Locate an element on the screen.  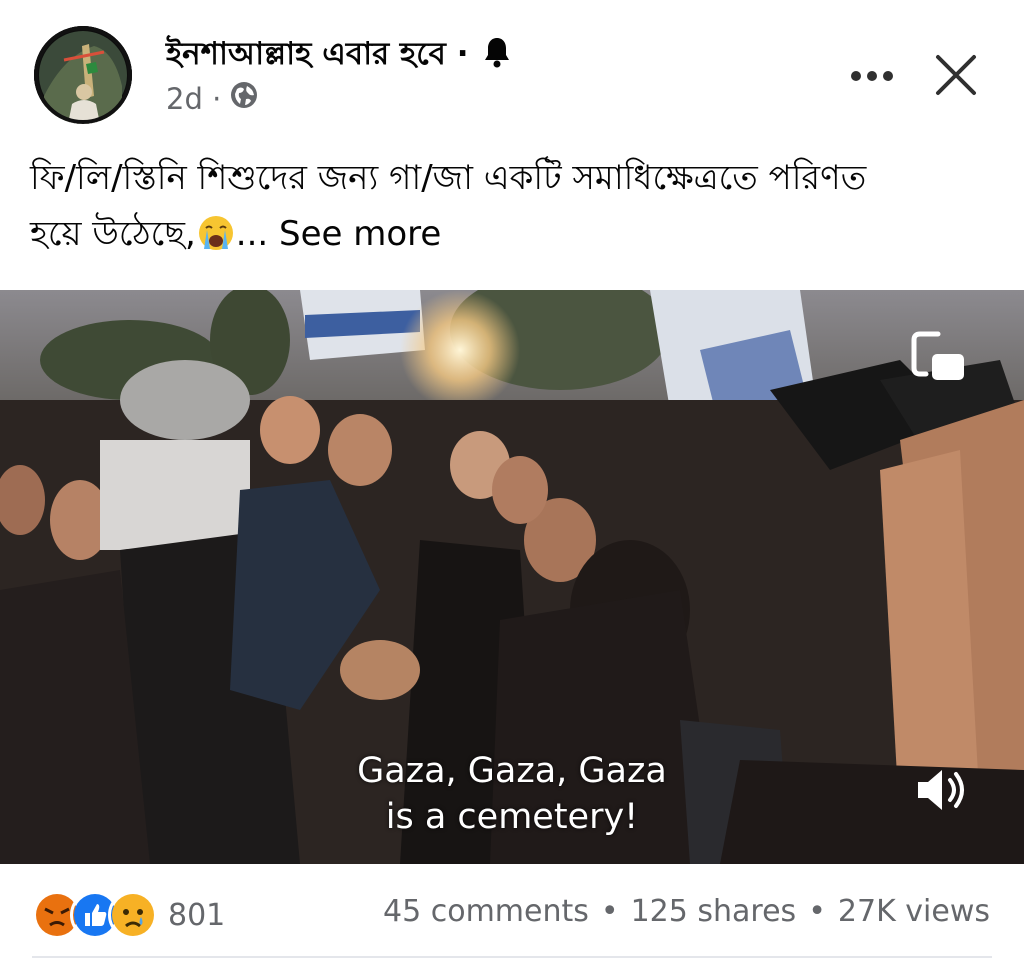
close-icon is located at coordinates (956, 75).